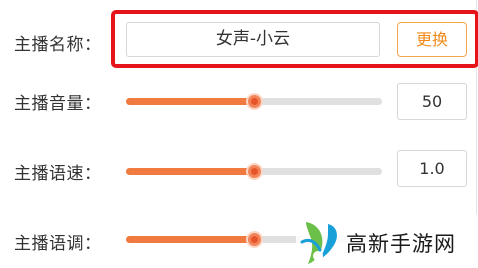 The height and width of the screenshot is (268, 478). Describe the element at coordinates (432, 168) in the screenshot. I see `speed-value-field: 1.0` at that location.